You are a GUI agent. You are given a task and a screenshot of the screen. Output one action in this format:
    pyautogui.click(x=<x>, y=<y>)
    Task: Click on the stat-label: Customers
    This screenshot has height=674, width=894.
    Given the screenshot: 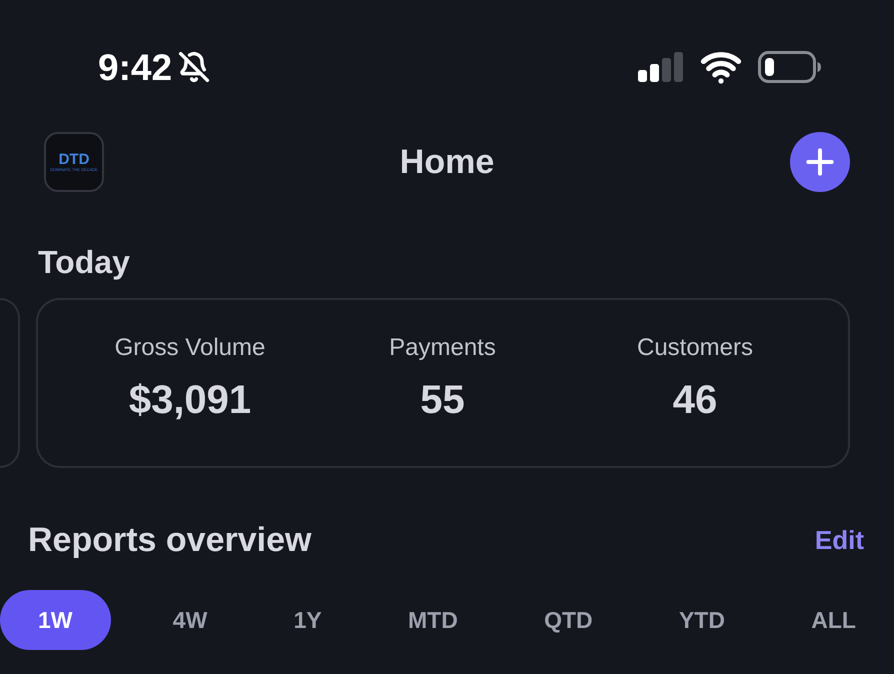 What is the action you would take?
    pyautogui.click(x=695, y=348)
    